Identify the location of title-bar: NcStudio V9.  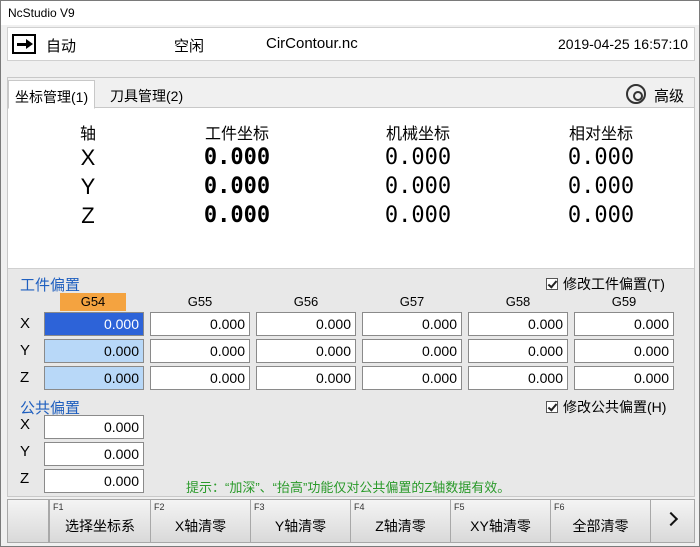
(350, 13).